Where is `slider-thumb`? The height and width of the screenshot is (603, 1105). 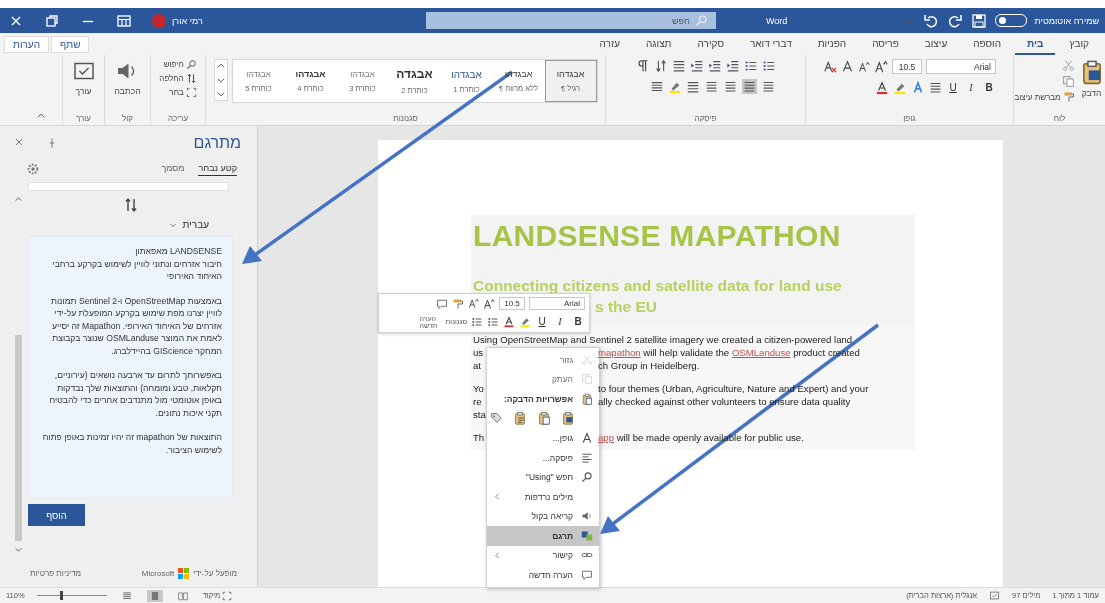 slider-thumb is located at coordinates (62, 595).